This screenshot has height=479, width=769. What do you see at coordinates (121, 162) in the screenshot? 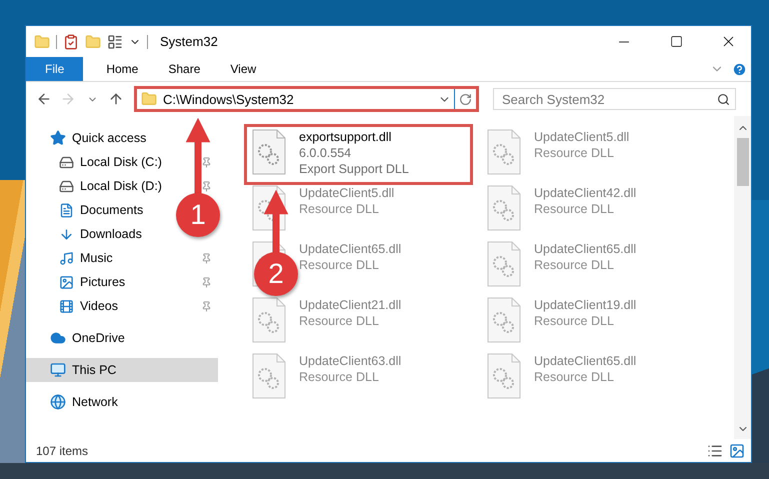
I see `nav-label: Local Disk (C:)` at bounding box center [121, 162].